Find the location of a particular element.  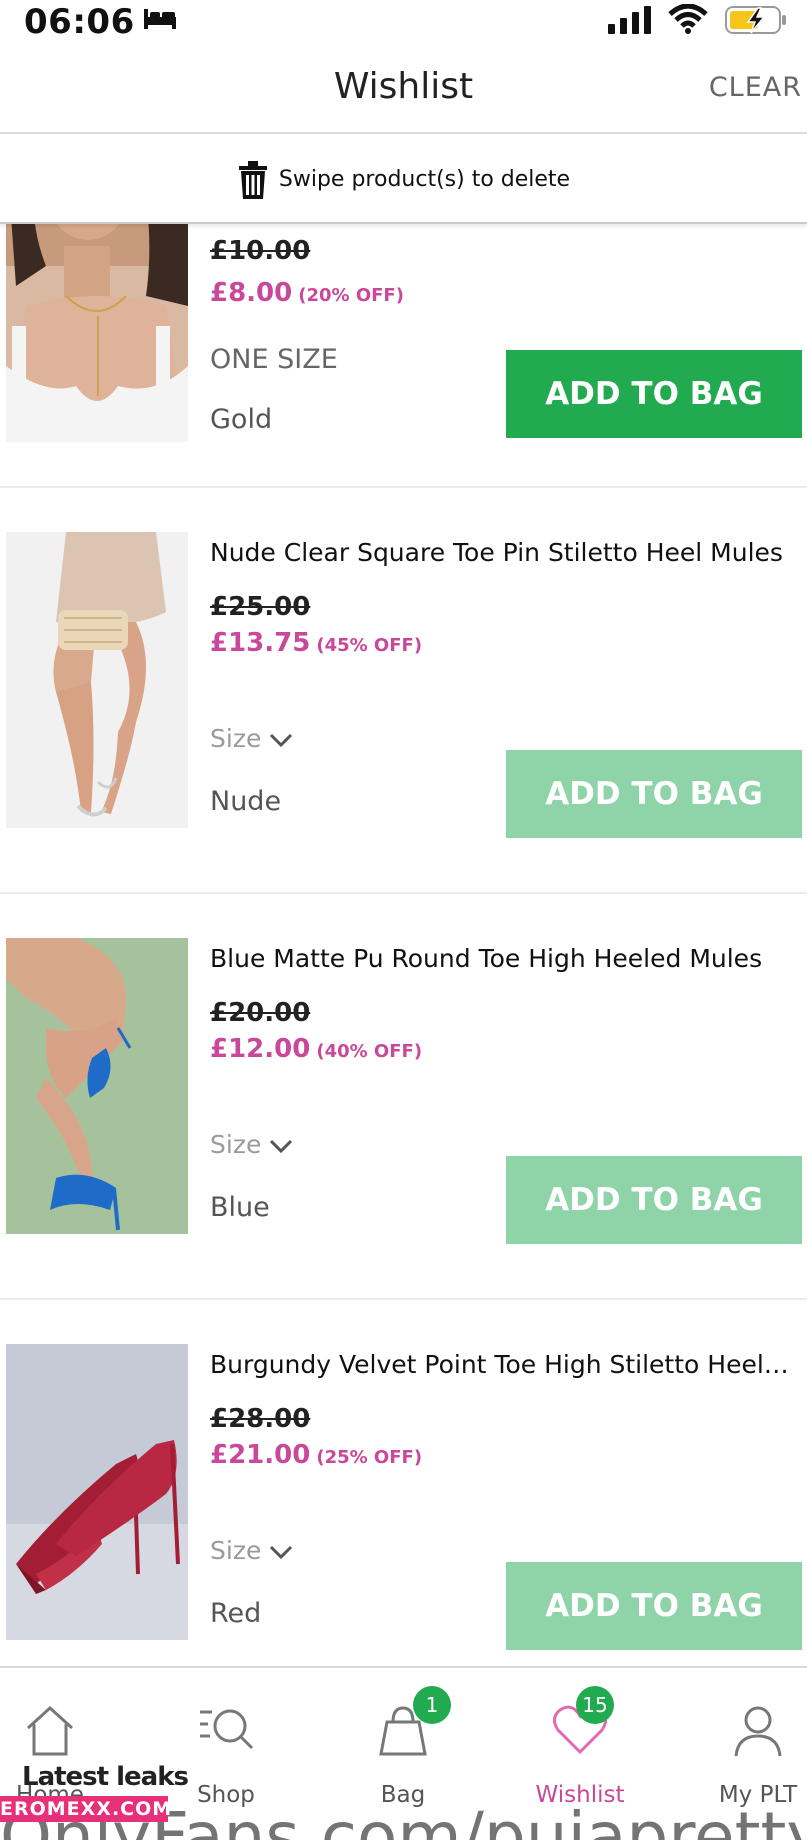

old-price: £10.00 is located at coordinates (260, 251).